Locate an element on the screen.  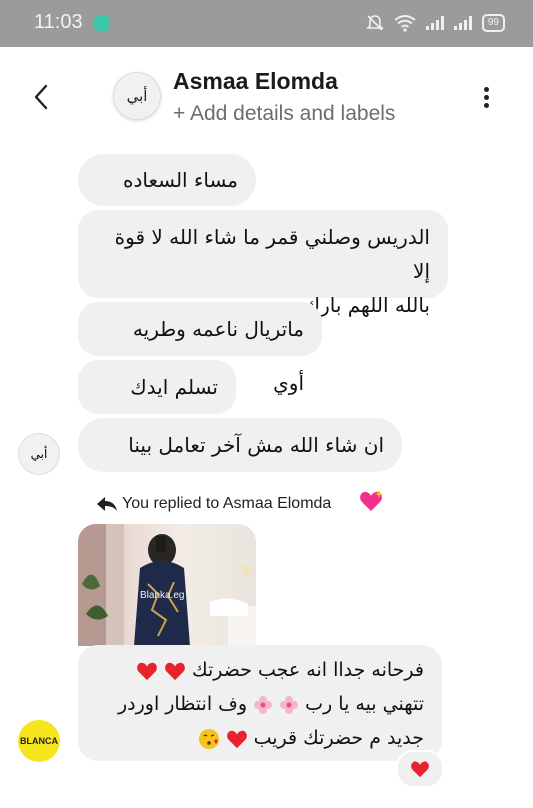
status-icons: 99 is located at coordinates (435, 23).